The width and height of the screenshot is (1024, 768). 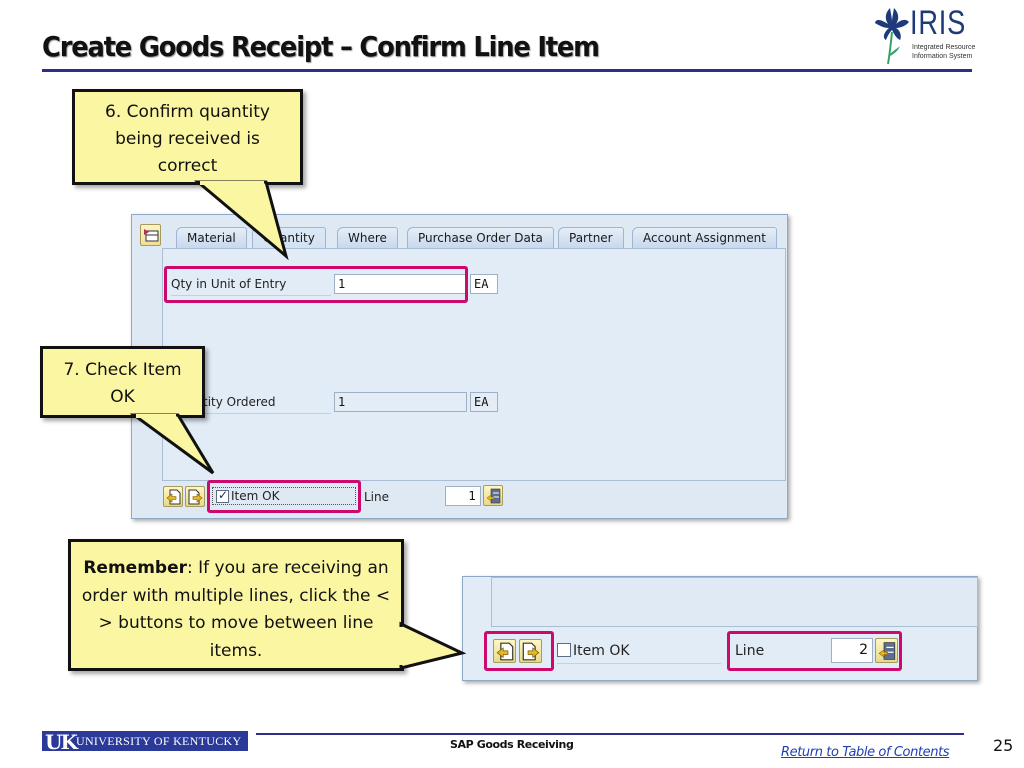 What do you see at coordinates (639, 663) in the screenshot?
I see `detail-item-ok-underline` at bounding box center [639, 663].